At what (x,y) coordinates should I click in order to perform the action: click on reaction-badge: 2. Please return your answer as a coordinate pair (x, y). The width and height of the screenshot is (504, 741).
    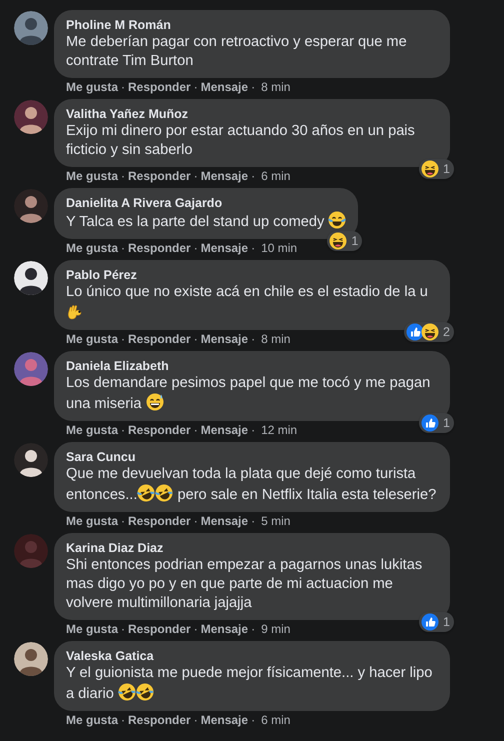
    Looking at the image, I should click on (429, 332).